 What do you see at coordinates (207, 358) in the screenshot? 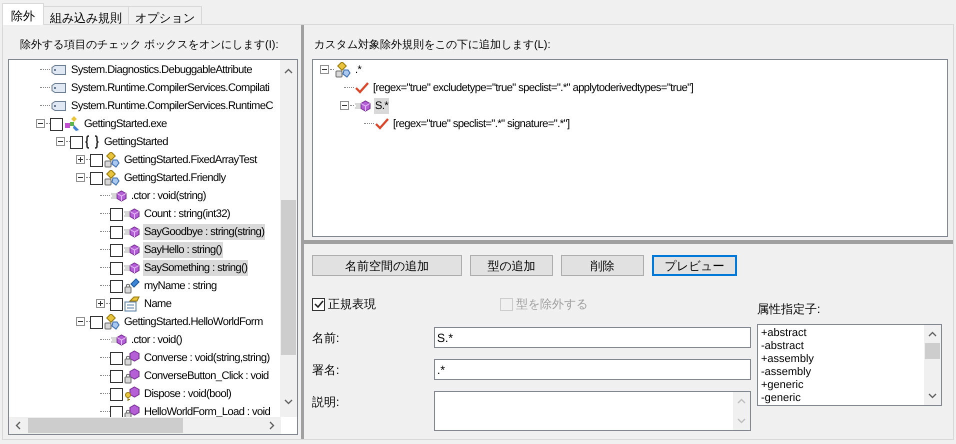
I see `tree-item: Converse : void(string,string)` at bounding box center [207, 358].